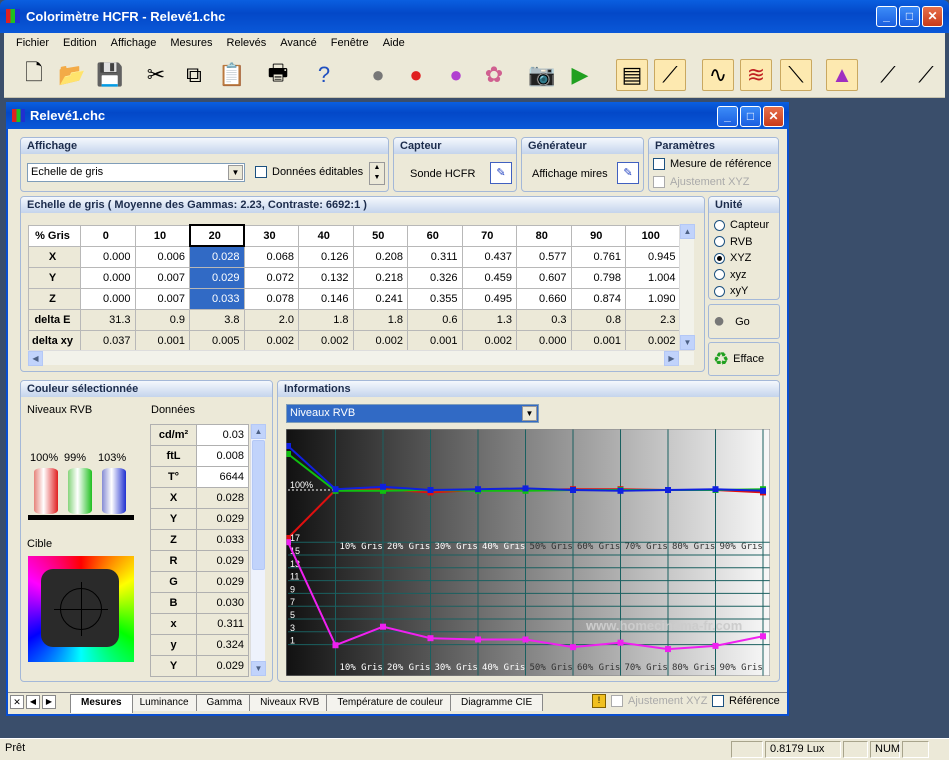  I want to click on table-cell: 0.007, so click(162, 298).